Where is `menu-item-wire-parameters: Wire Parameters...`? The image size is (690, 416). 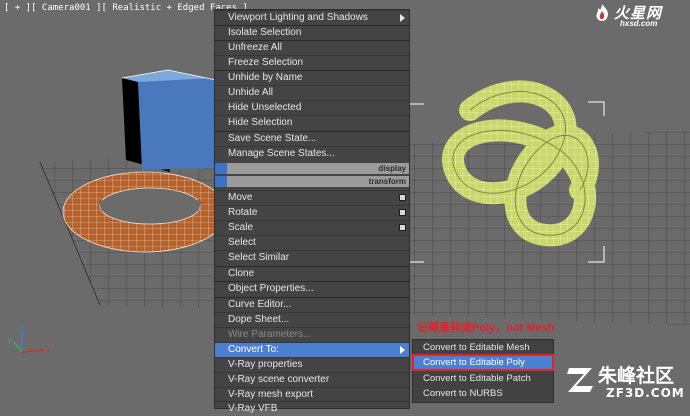
menu-item-wire-parameters: Wire Parameters... is located at coordinates (312, 334).